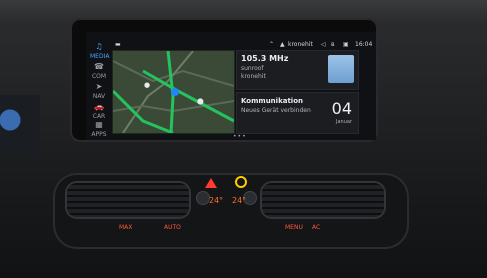  What do you see at coordinates (200, 101) in the screenshot?
I see `poi-icon: ⬤` at bounding box center [200, 101].